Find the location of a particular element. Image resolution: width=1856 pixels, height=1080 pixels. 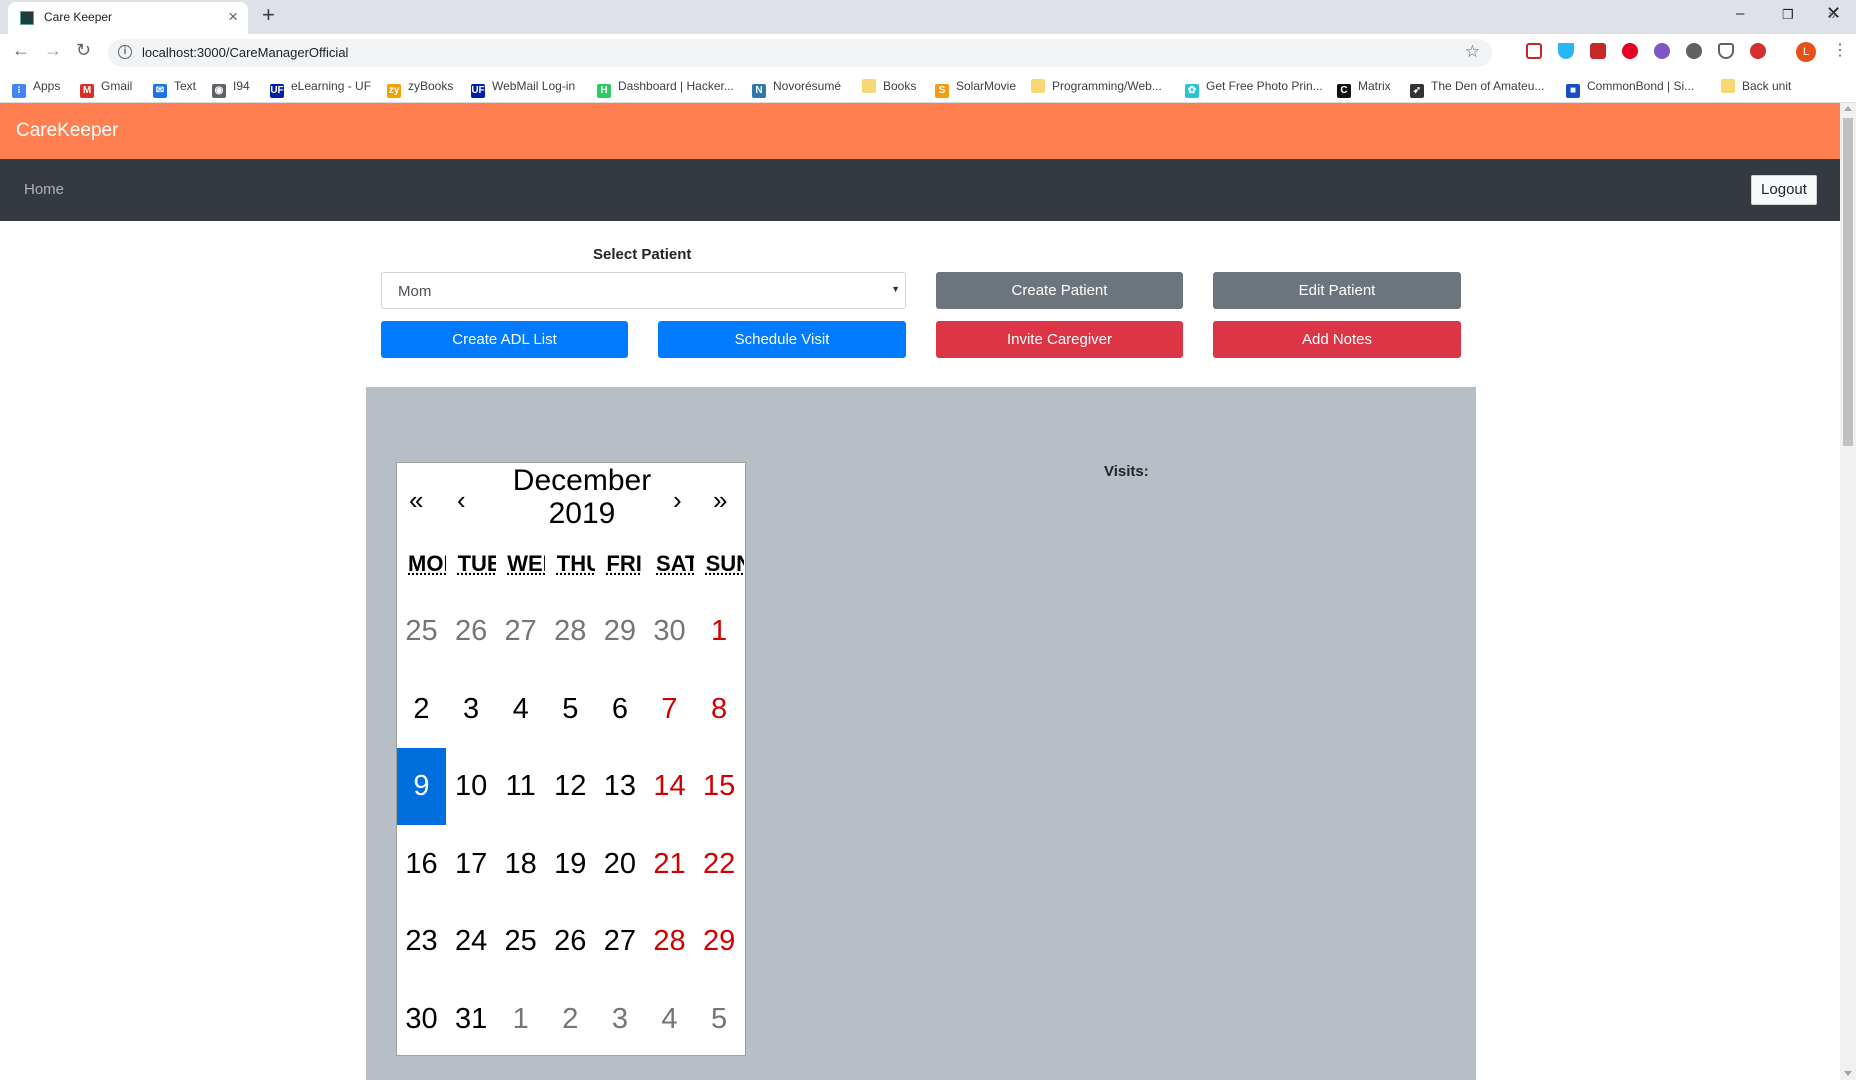

calendar-day: 15 is located at coordinates (719, 786).